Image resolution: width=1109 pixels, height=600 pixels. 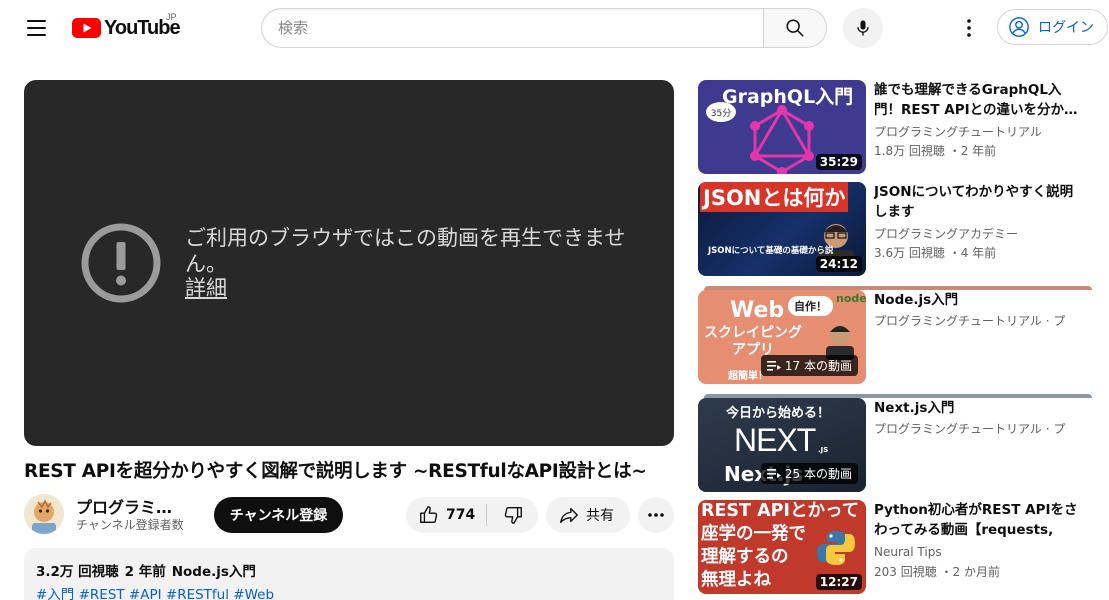 What do you see at coordinates (121, 263) in the screenshot?
I see `error-exclamation-icon` at bounding box center [121, 263].